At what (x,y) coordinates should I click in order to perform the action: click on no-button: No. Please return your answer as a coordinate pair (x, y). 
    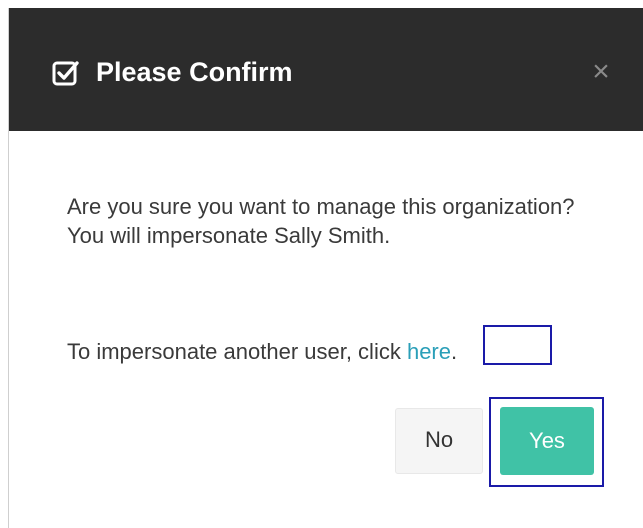
    Looking at the image, I should click on (439, 441).